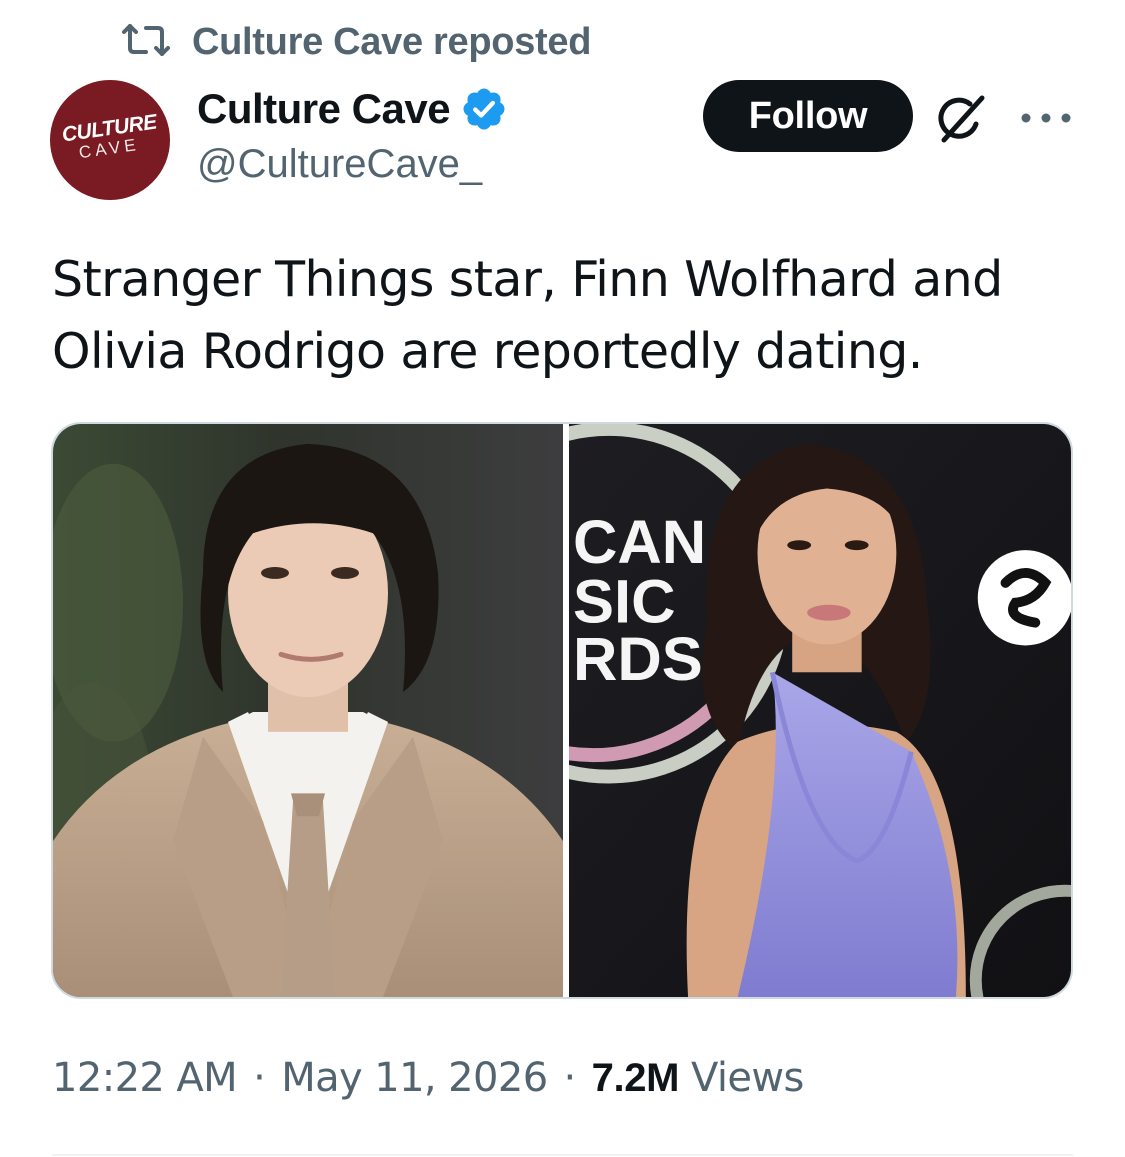 Image resolution: width=1125 pixels, height=1157 pixels. I want to click on repost-label: Culture Cave reposted, so click(392, 41).